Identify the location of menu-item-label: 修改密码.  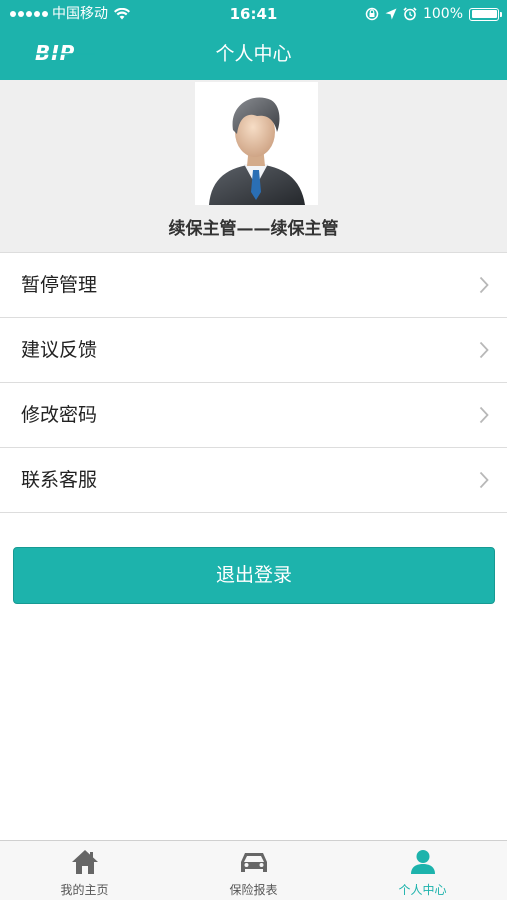
(59, 415).